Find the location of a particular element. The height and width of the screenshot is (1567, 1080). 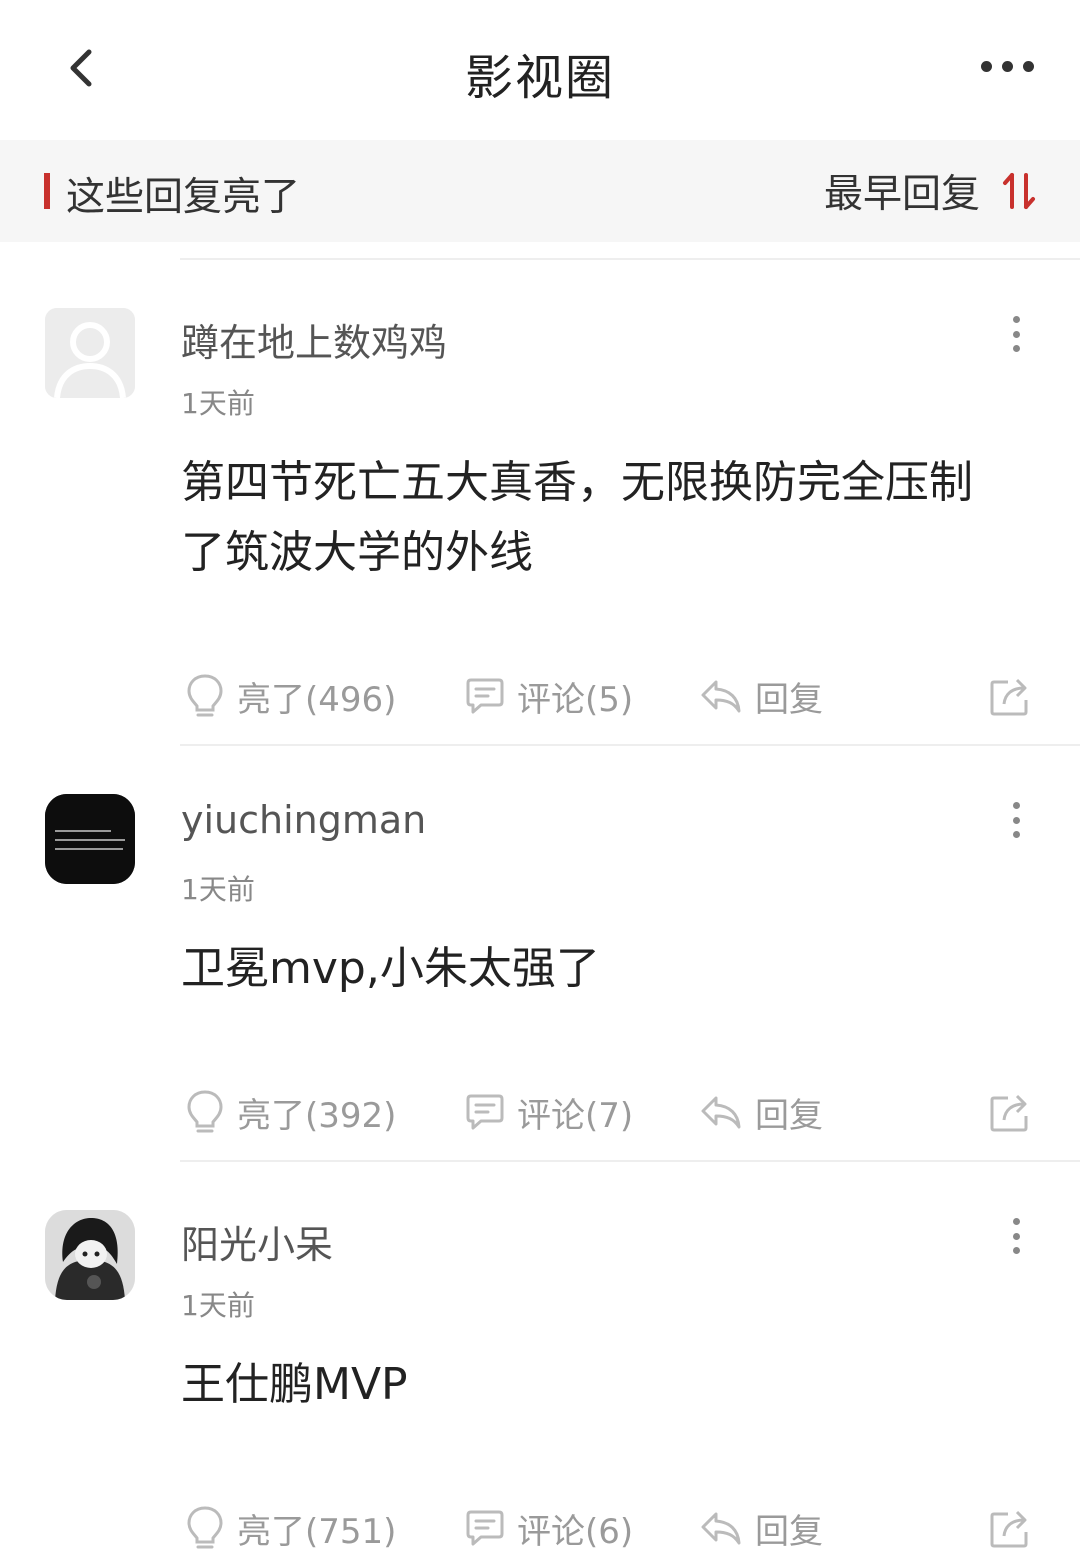

action-bar: 亮了(496) 评论(5) 回复 is located at coordinates (606, 696).